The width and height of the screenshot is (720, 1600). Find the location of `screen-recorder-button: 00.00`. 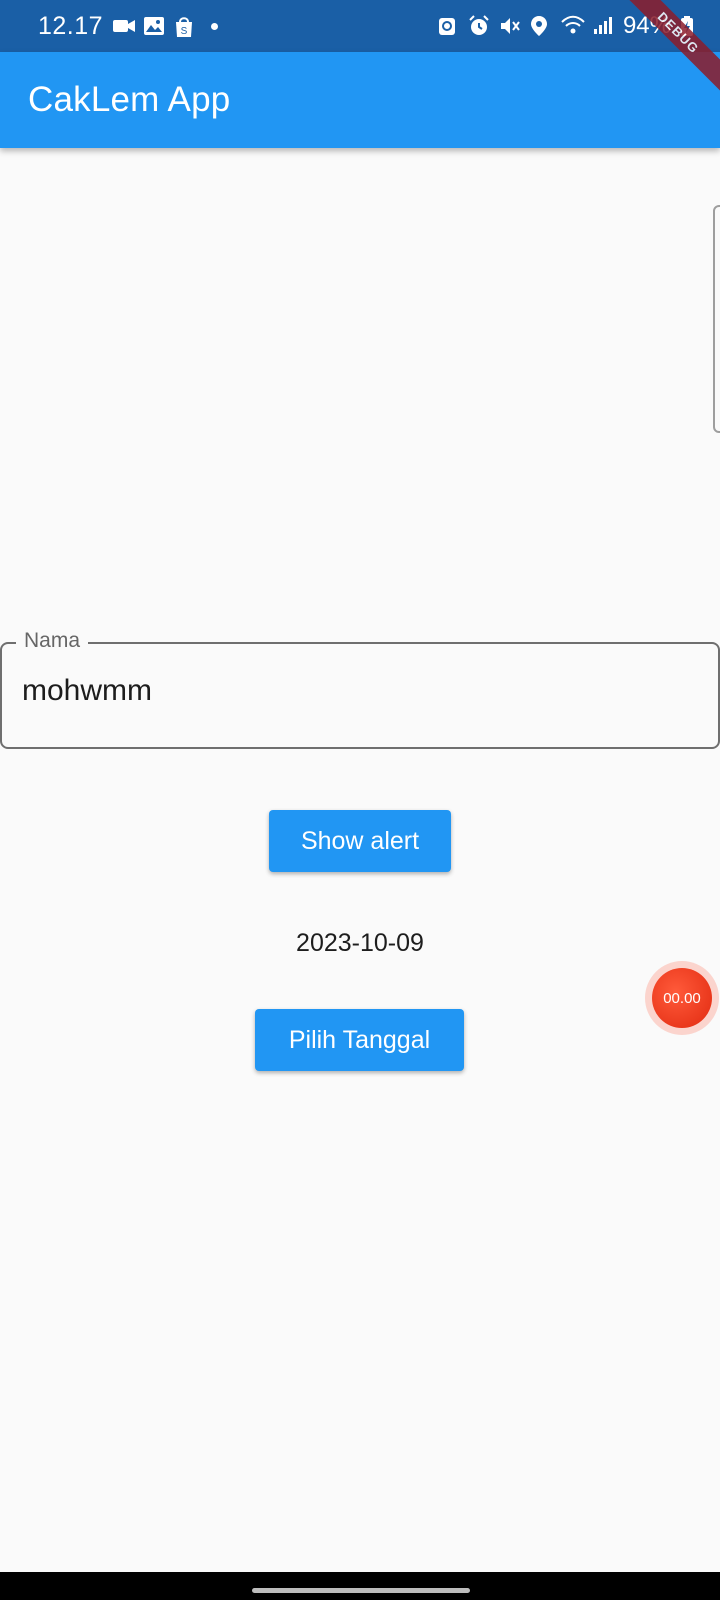

screen-recorder-button: 00.00 is located at coordinates (682, 998).